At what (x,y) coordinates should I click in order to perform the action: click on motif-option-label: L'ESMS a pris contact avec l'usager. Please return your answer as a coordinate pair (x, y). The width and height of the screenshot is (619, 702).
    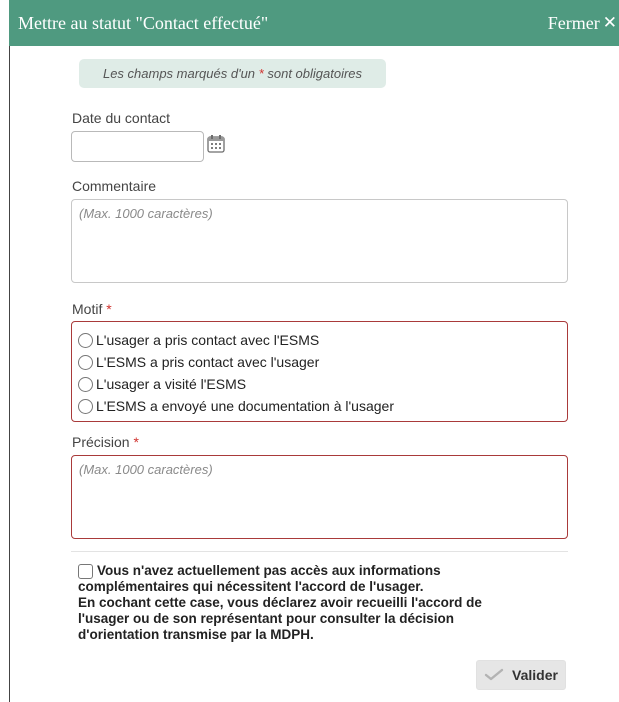
    Looking at the image, I should click on (208, 362).